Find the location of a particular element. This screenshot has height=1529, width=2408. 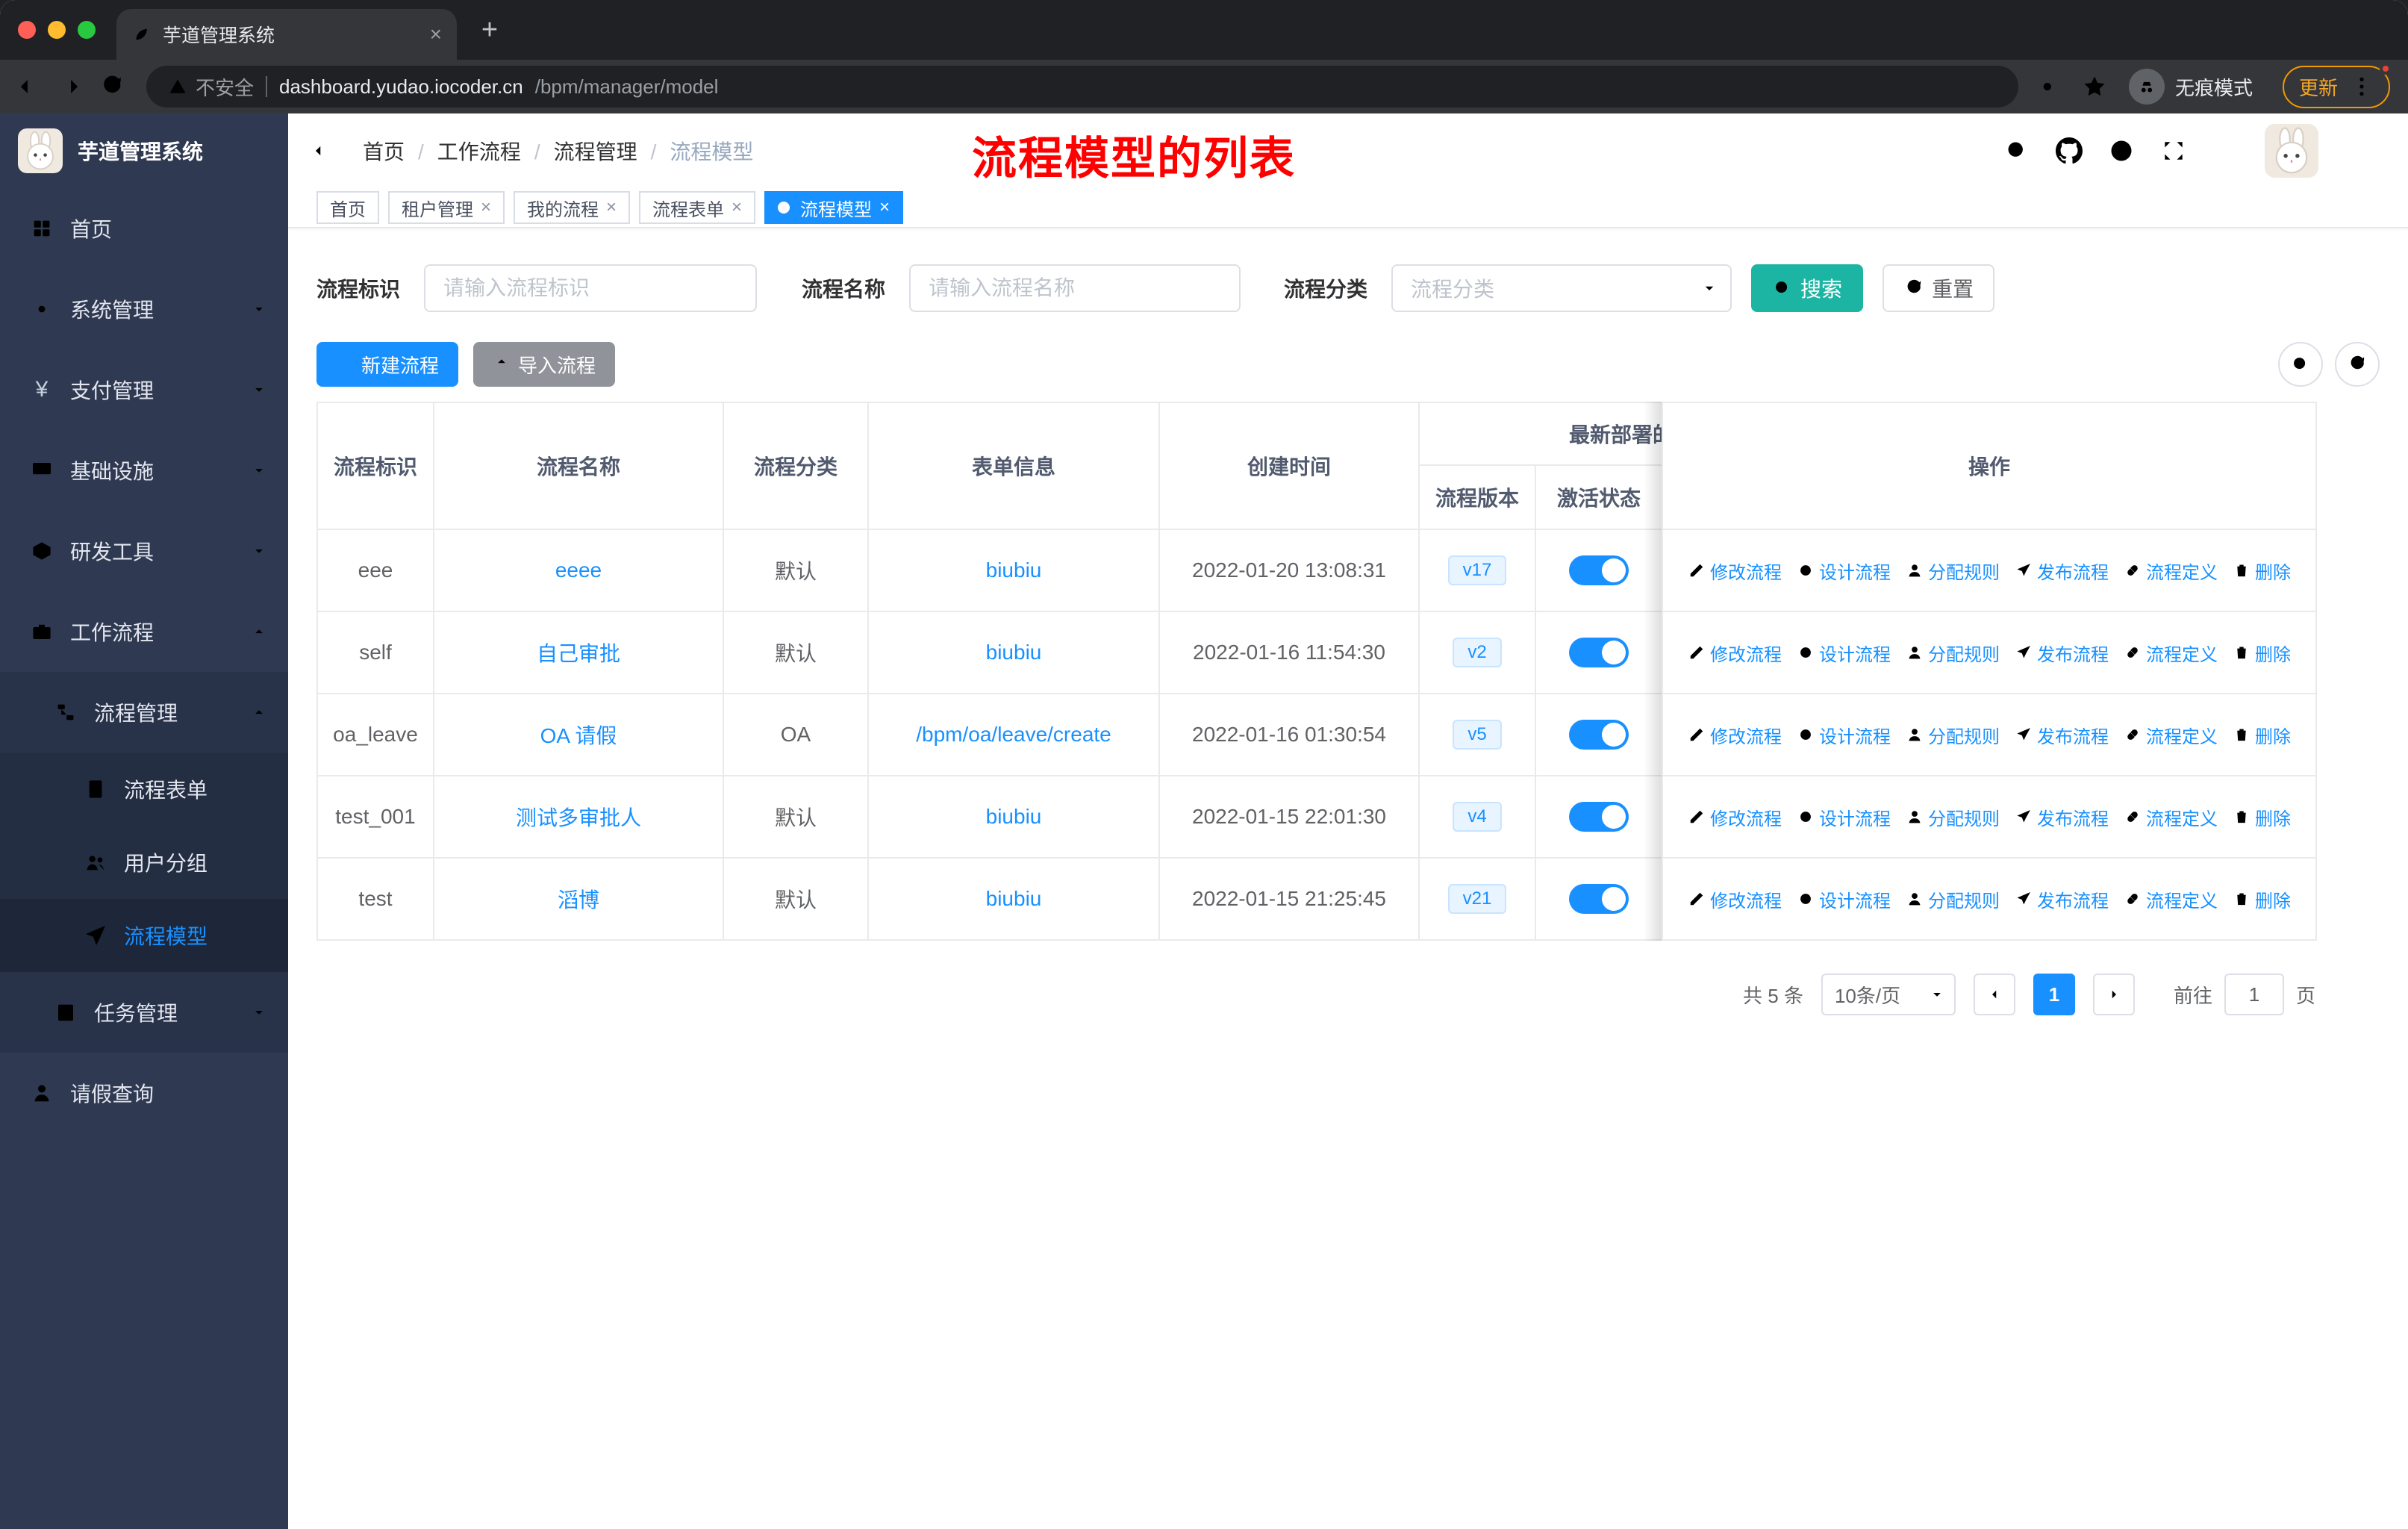

browser-menu-icon is located at coordinates (2362, 87).